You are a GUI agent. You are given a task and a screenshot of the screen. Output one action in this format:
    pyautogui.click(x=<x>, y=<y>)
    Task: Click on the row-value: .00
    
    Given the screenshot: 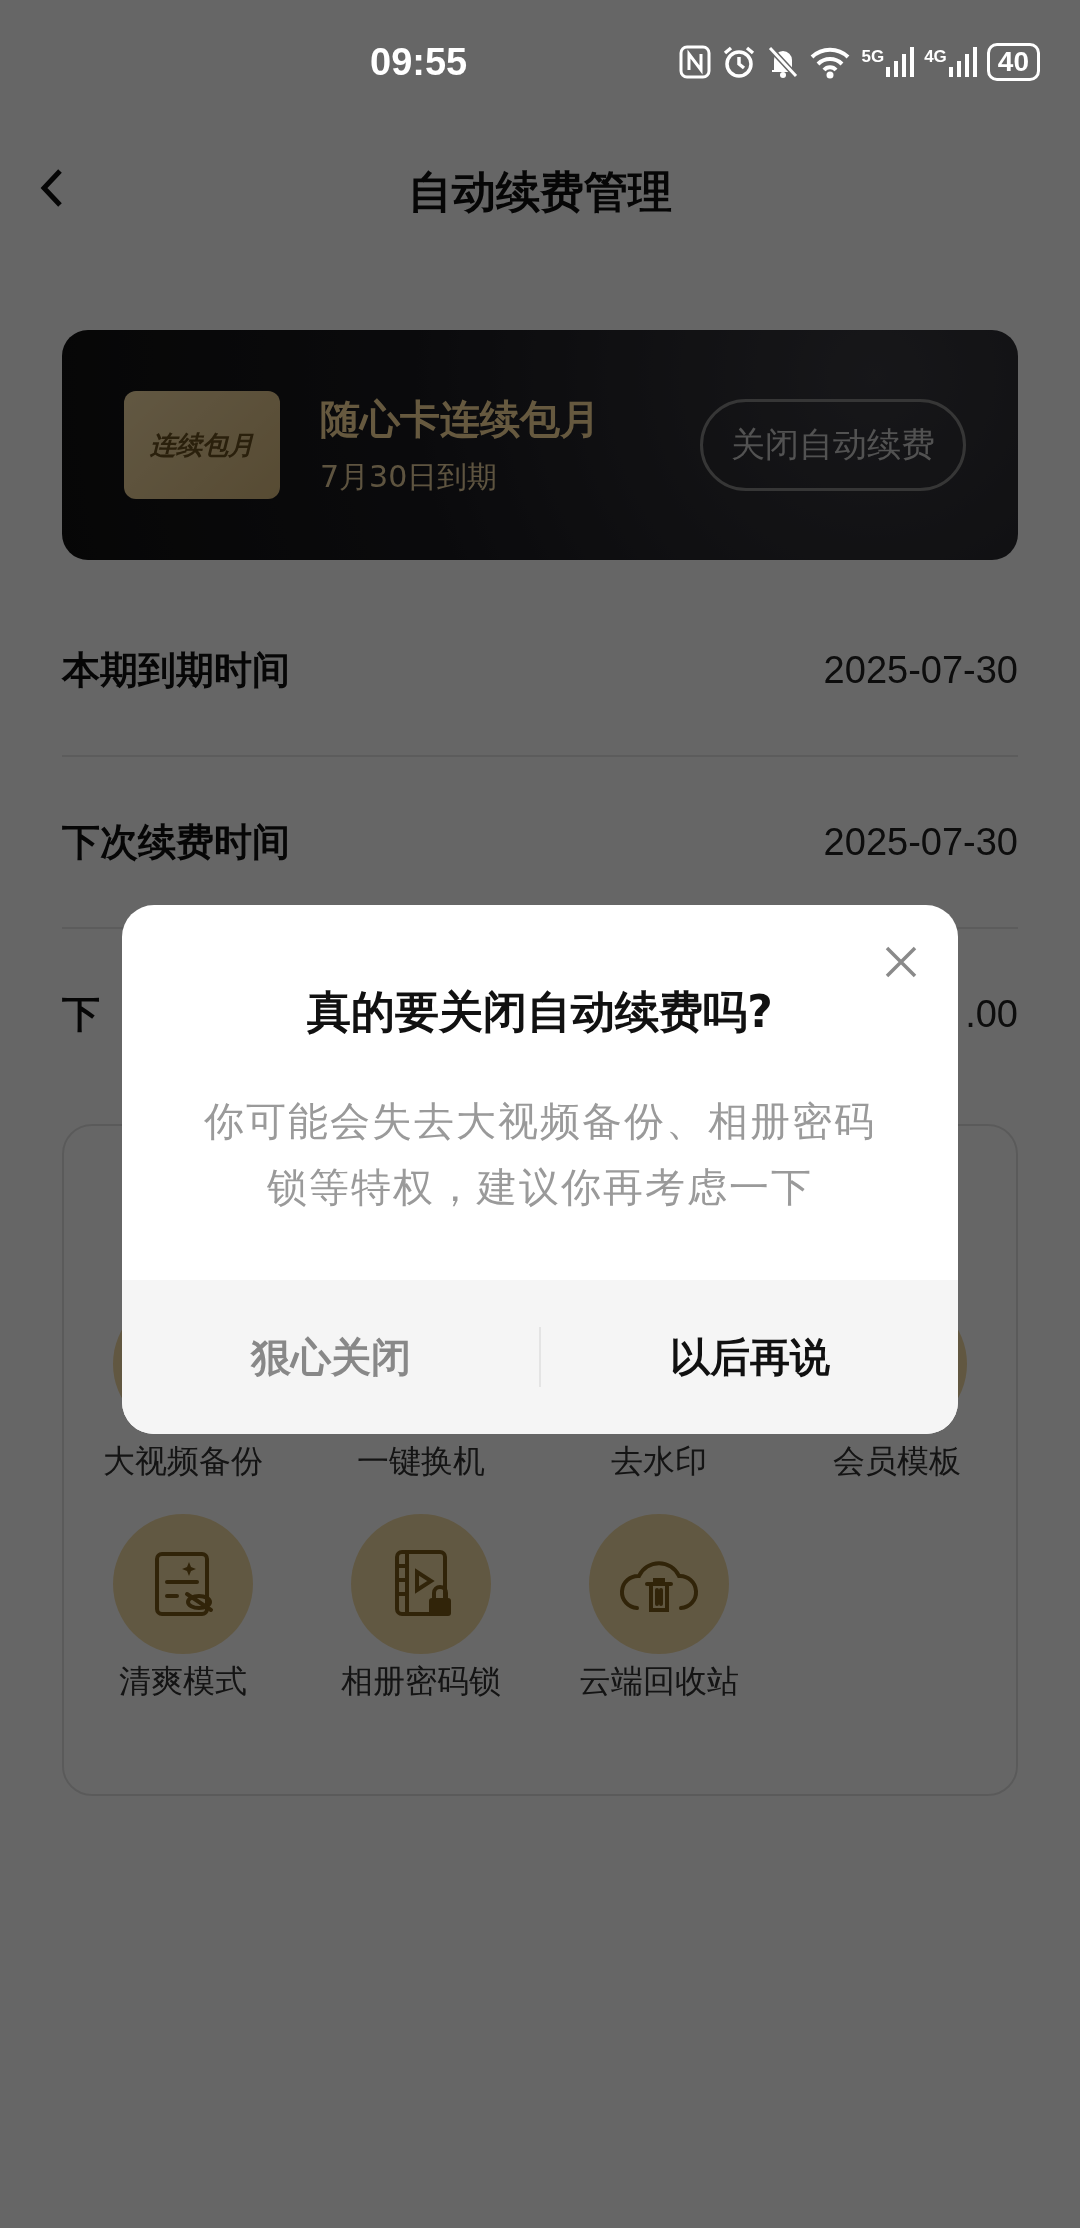 What is the action you would take?
    pyautogui.click(x=991, y=1014)
    